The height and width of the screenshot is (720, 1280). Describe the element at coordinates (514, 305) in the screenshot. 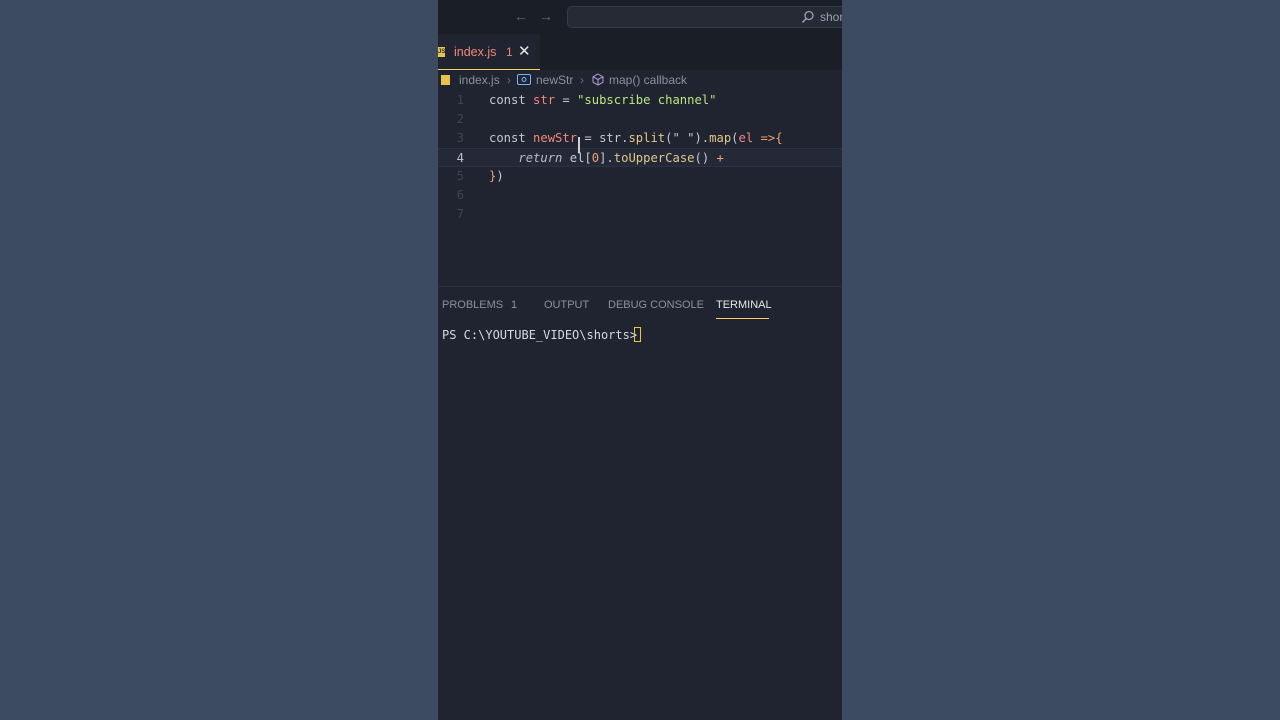

I see `problems-count-badge: 1` at that location.